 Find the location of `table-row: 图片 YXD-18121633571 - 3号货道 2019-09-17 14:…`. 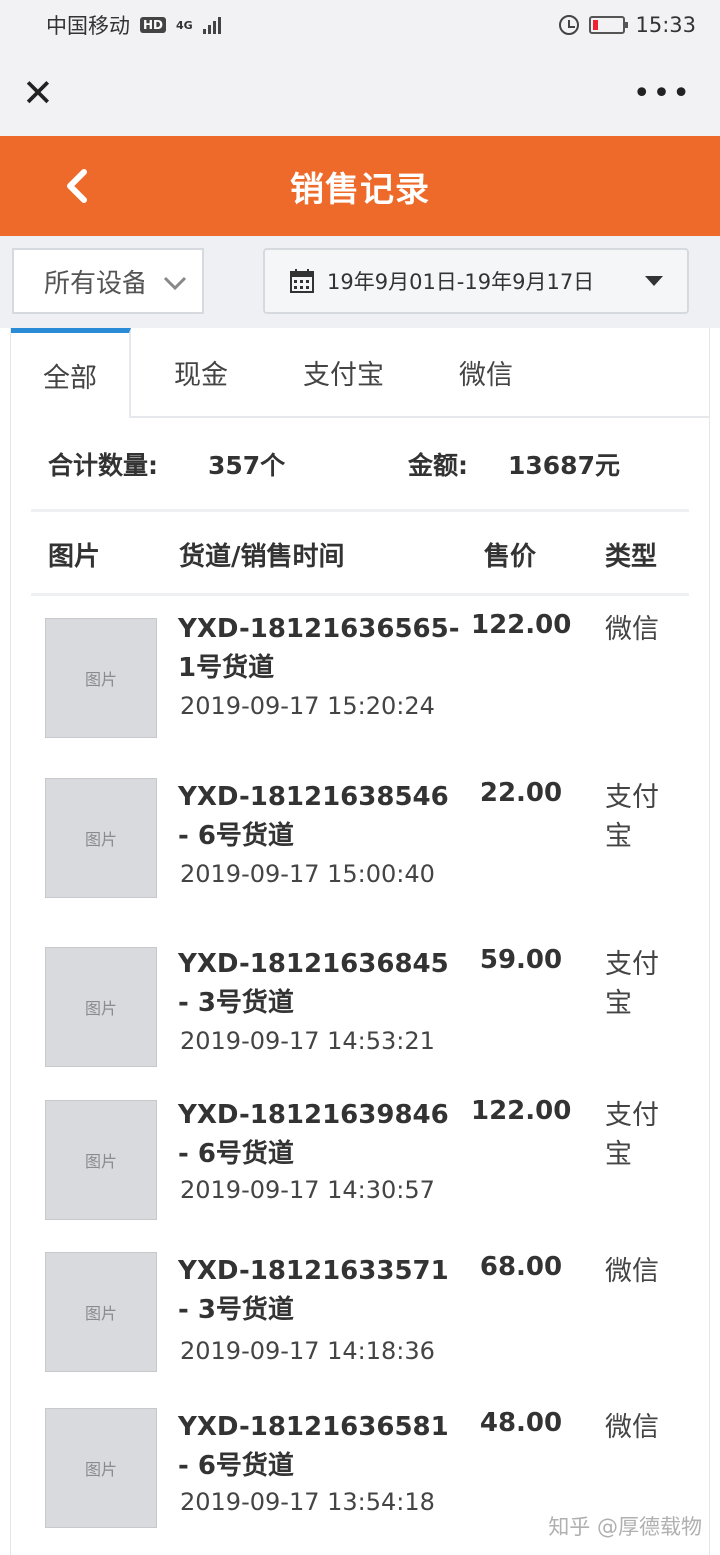

table-row: 图片 YXD-18121633571 - 3号货道 2019-09-17 14:… is located at coordinates (361, 1322).